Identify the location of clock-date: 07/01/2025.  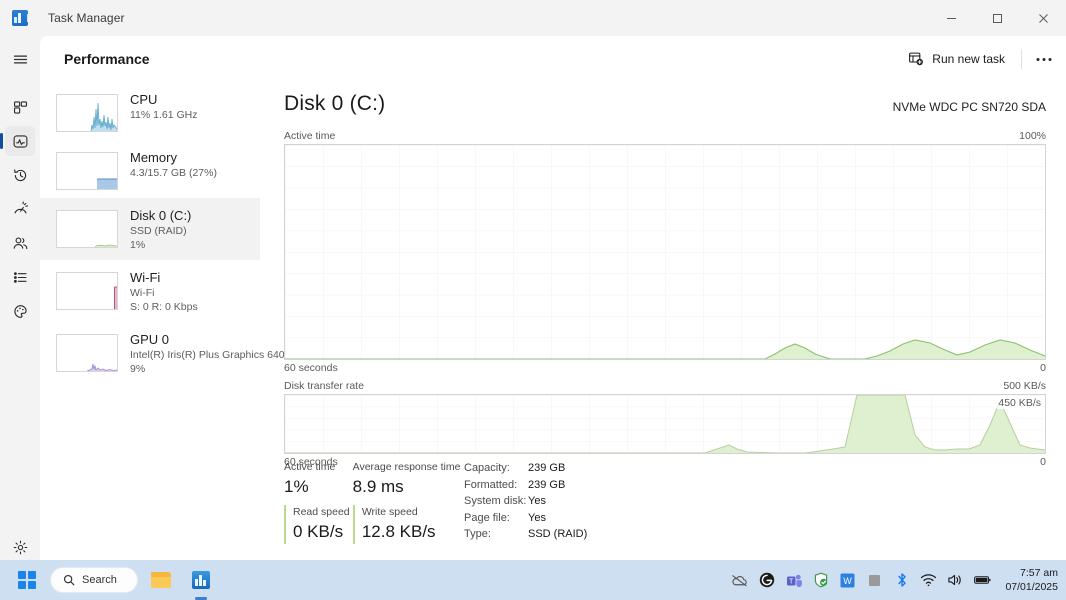
(1031, 587).